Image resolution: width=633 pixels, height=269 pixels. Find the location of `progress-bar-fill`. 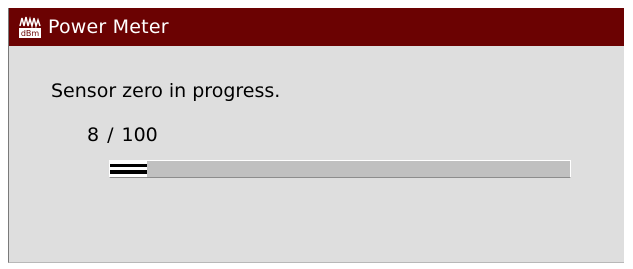

progress-bar-fill is located at coordinates (128, 169).